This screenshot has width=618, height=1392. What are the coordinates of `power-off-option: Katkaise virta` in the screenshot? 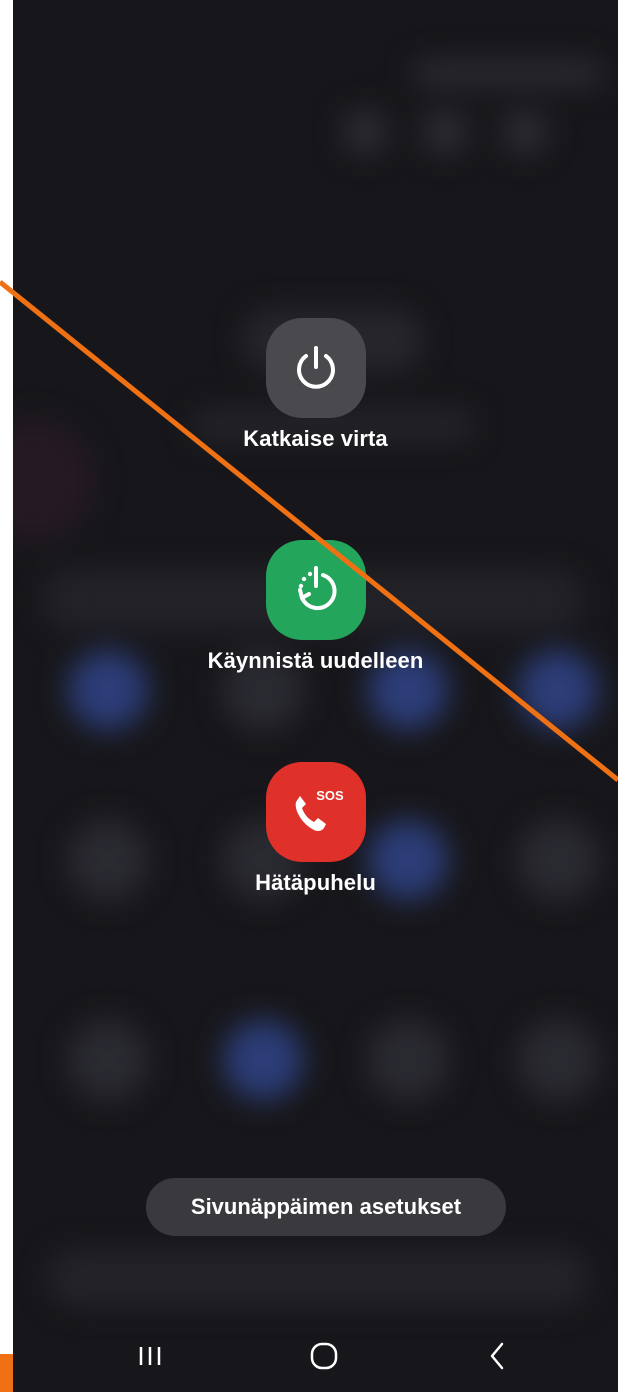 It's located at (315, 385).